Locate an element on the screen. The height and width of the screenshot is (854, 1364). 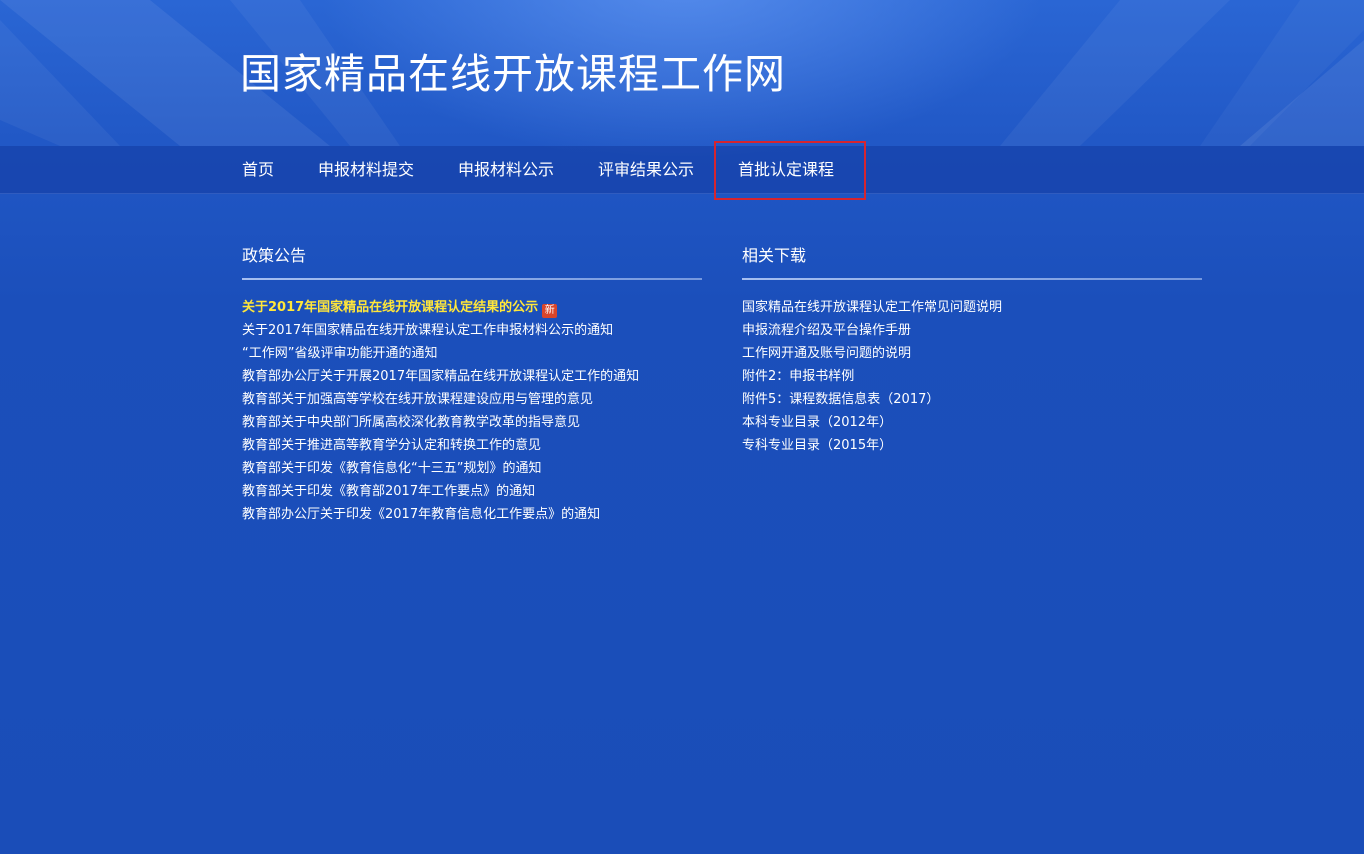
download-item: 附件5：课程数据信息表（2017） is located at coordinates (972, 399).